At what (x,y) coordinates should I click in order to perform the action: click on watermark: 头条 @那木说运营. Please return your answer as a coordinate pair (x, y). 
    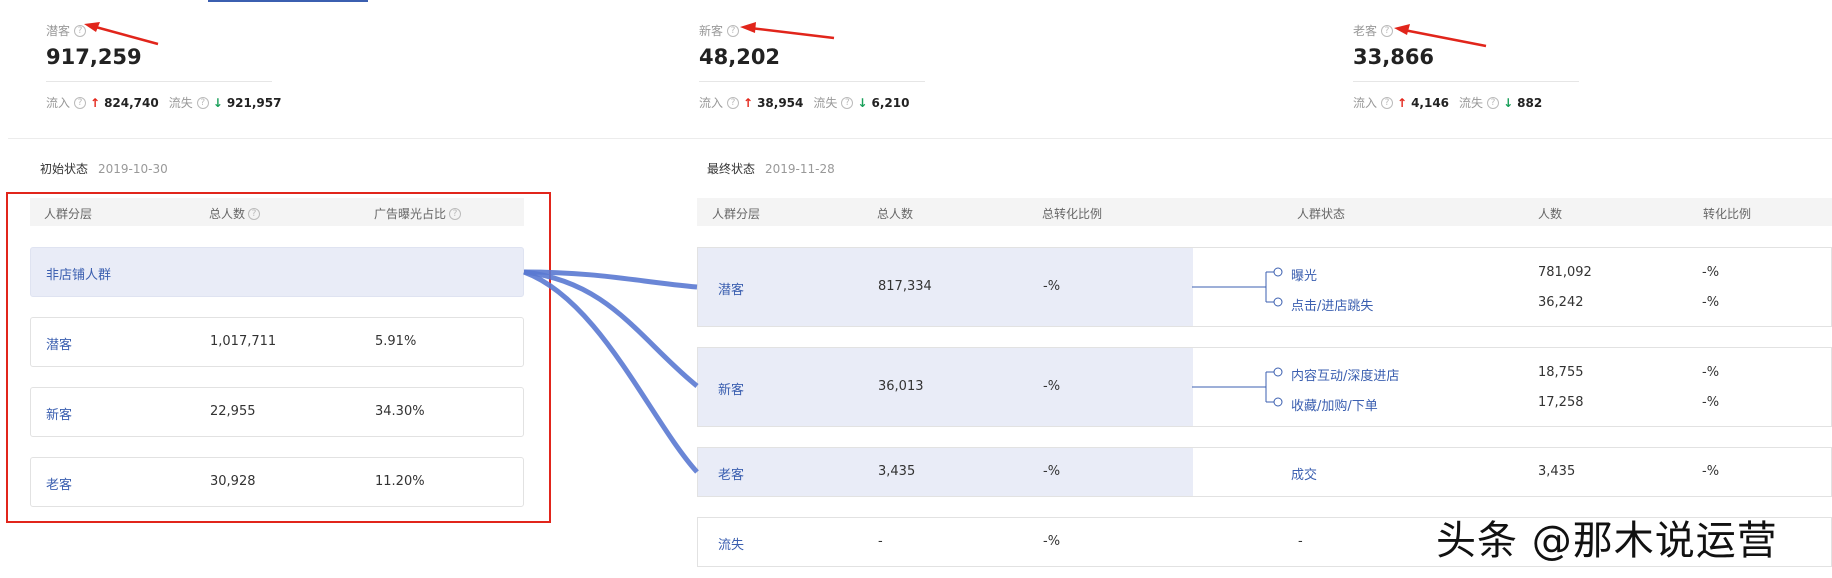
    Looking at the image, I should click on (1607, 541).